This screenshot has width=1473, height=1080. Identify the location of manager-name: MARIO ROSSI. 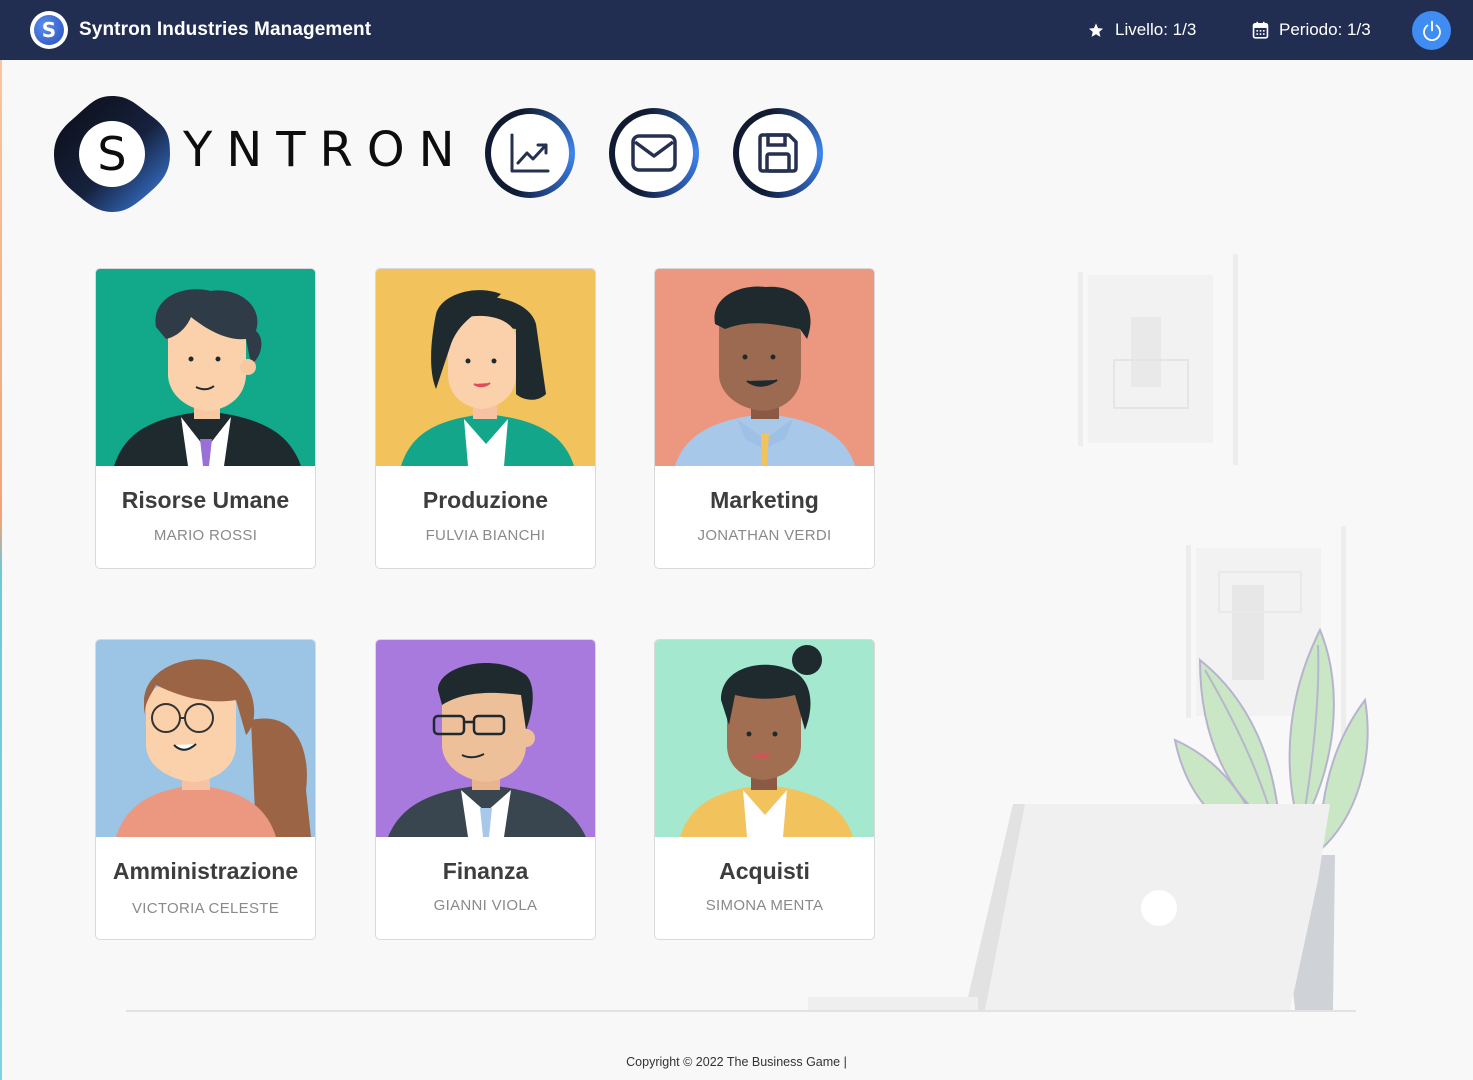
(205, 535).